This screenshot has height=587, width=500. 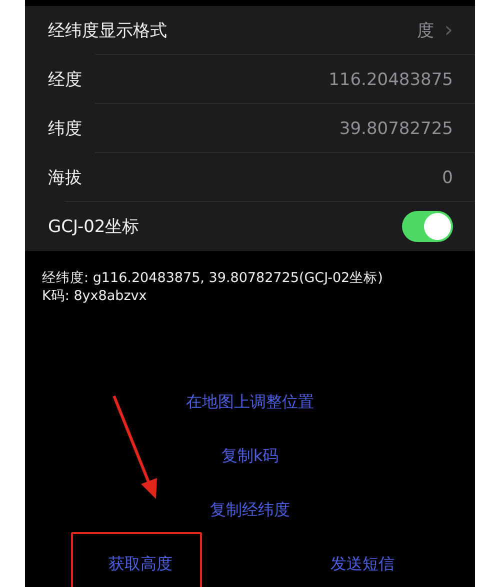 What do you see at coordinates (362, 564) in the screenshot?
I see `action-link: 发送短信` at bounding box center [362, 564].